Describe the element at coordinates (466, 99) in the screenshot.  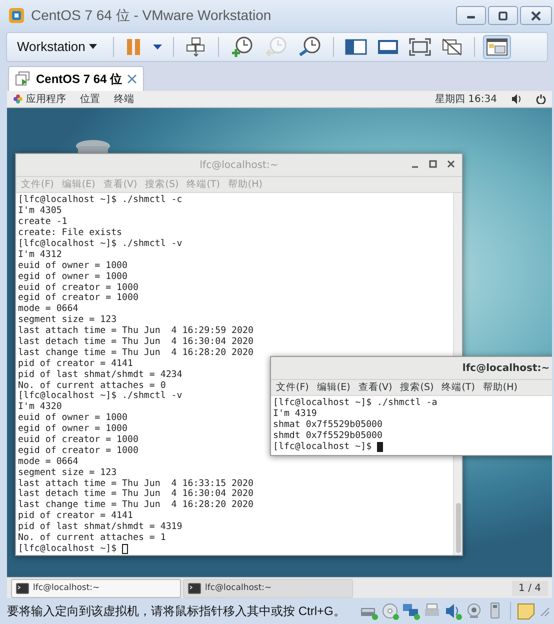
I see `clock: 星期四 16:34` at that location.